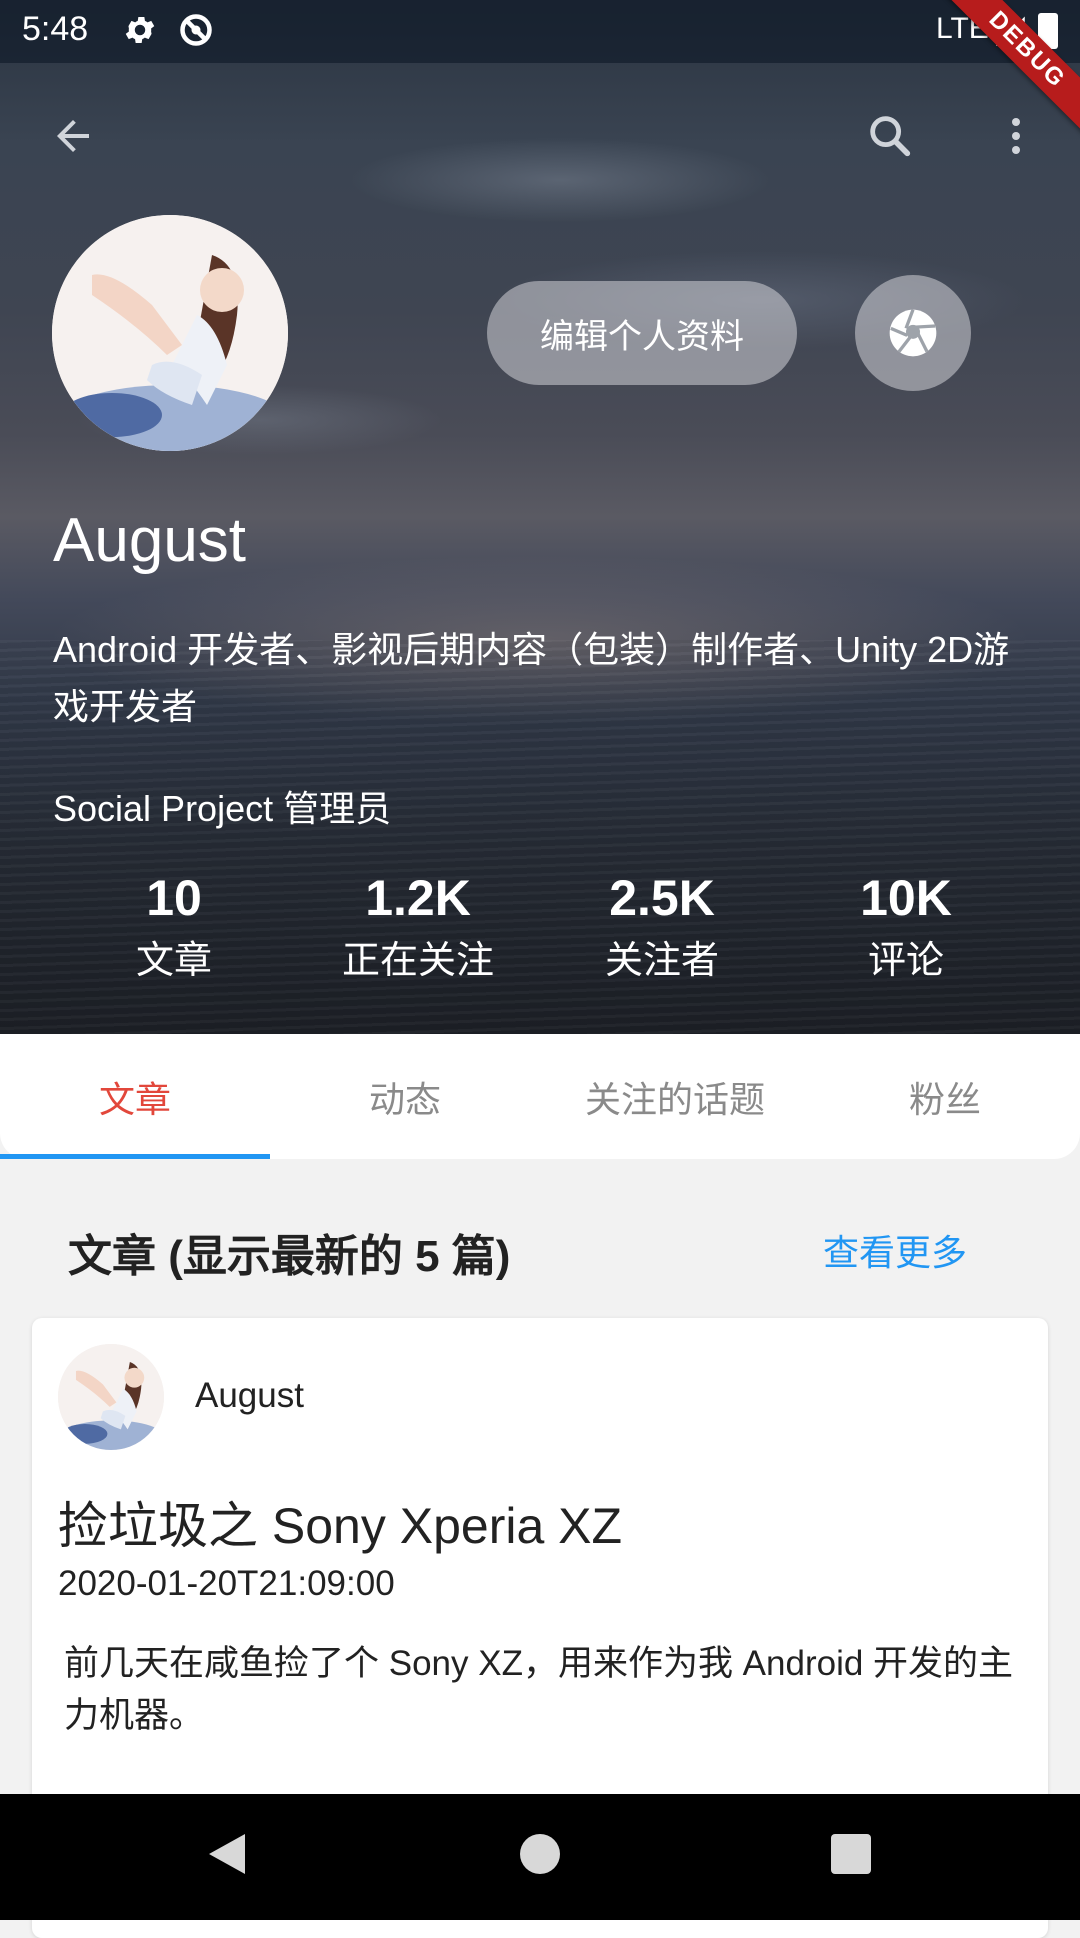 Image resolution: width=1080 pixels, height=1938 pixels. Describe the element at coordinates (174, 931) in the screenshot. I see `stat-articles: 10 文章` at that location.